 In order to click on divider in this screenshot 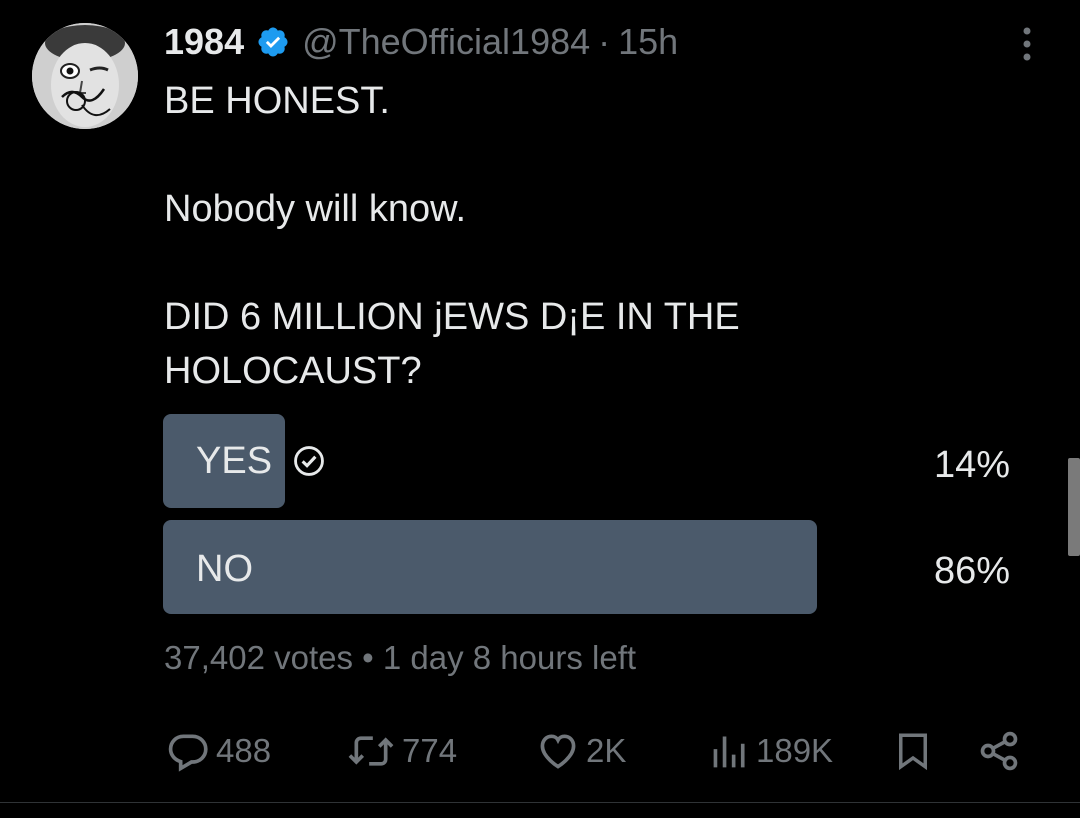, I will do `click(540, 802)`.